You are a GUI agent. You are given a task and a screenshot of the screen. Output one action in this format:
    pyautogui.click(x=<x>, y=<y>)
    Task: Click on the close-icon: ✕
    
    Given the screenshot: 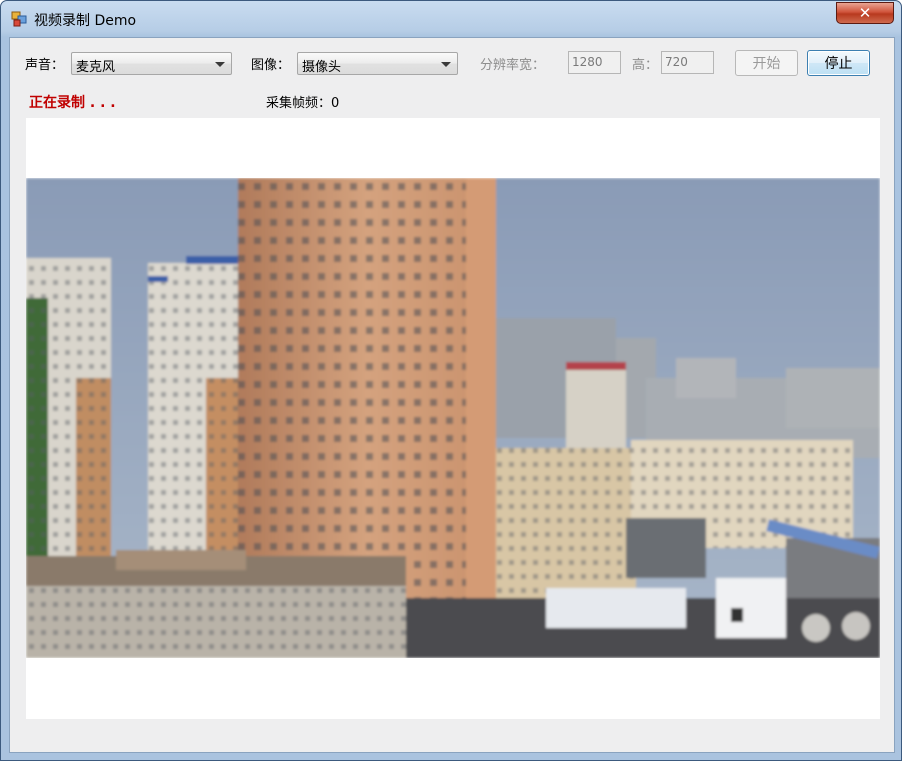 What is the action you would take?
    pyautogui.click(x=865, y=13)
    